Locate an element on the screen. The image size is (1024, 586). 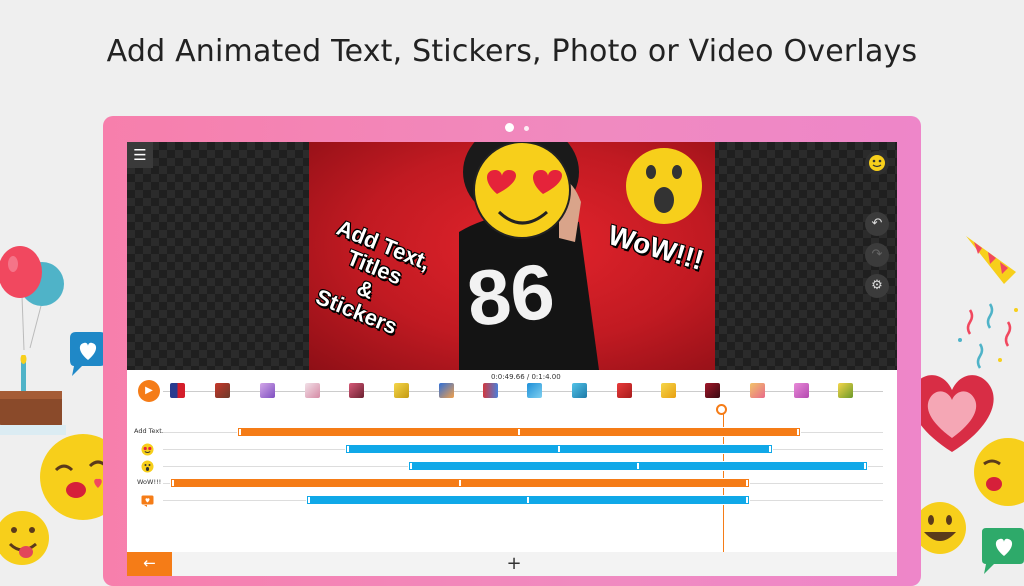
track-label-add-text: Add Text. is located at coordinates (149, 431).